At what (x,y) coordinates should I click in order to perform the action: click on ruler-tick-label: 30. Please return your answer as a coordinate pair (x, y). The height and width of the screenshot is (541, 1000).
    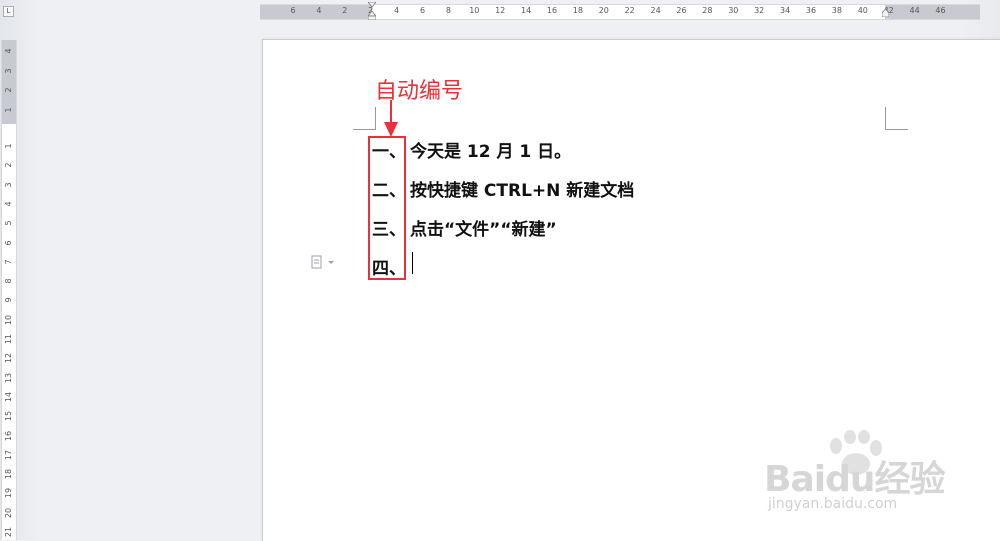
    Looking at the image, I should click on (733, 10).